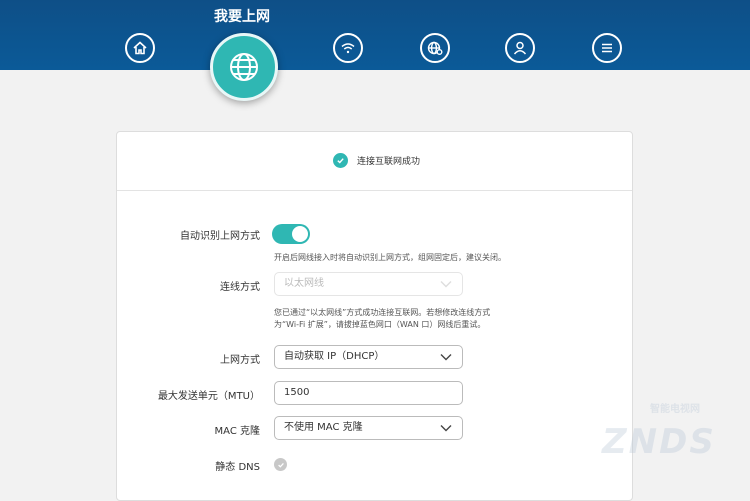 The width and height of the screenshot is (750, 501). I want to click on auto-detect-label: 自动识别上网方式, so click(220, 236).